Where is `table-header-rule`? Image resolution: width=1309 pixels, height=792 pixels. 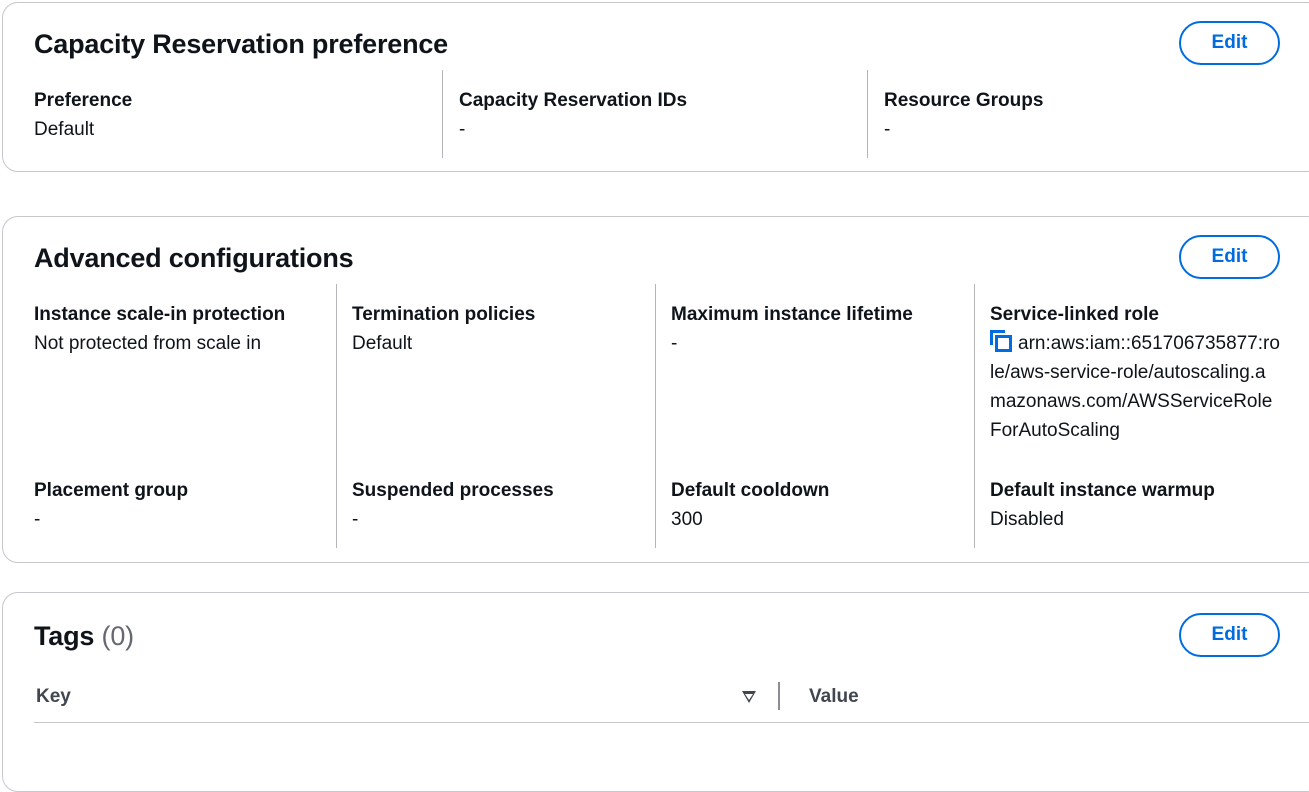 table-header-rule is located at coordinates (671, 722).